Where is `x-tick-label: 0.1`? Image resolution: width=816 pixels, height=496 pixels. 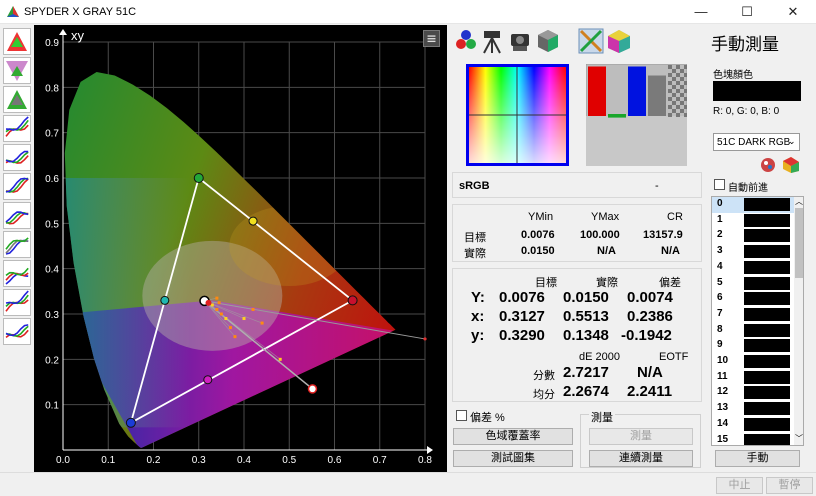
x-tick-label: 0.1 is located at coordinates (108, 460).